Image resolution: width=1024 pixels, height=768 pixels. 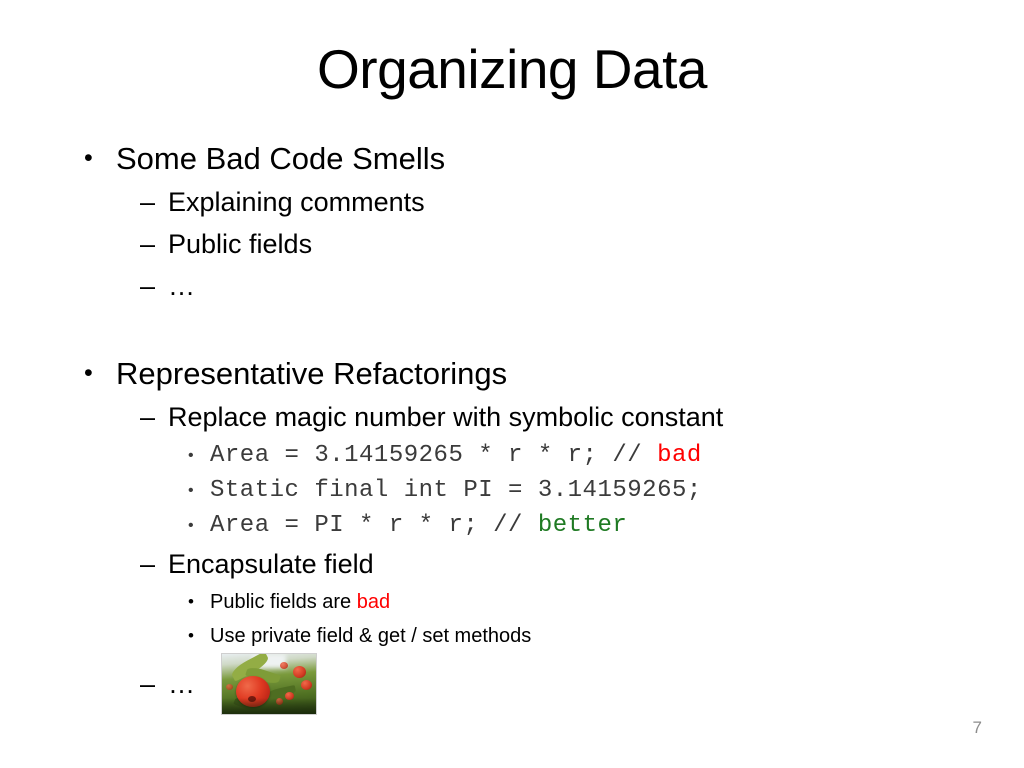 I want to click on bullet-level3-use-private-field: • Use private field & get / set methods, so click(x=576, y=636).